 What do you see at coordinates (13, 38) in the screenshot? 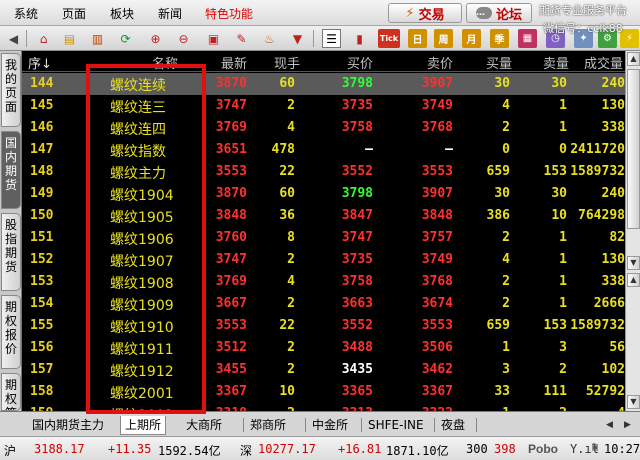
I see `back-arrow-icon: ◀` at bounding box center [13, 38].